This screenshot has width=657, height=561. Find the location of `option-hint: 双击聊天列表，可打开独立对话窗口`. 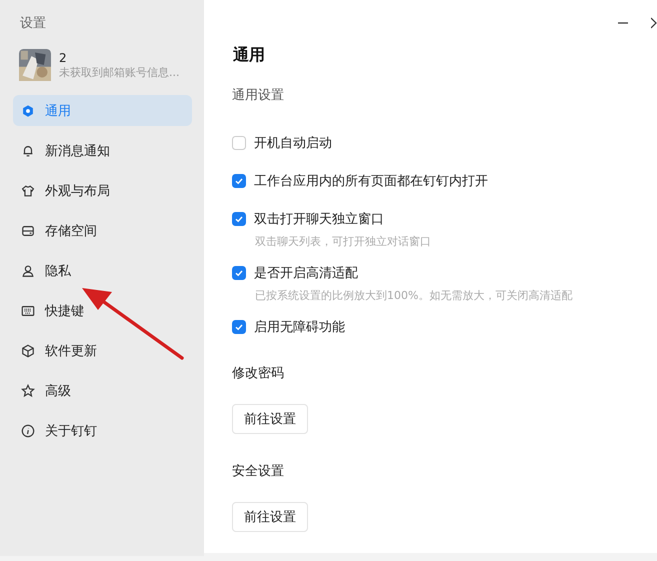

option-hint: 双击聊天列表，可打开独立对话窗口 is located at coordinates (343, 241).